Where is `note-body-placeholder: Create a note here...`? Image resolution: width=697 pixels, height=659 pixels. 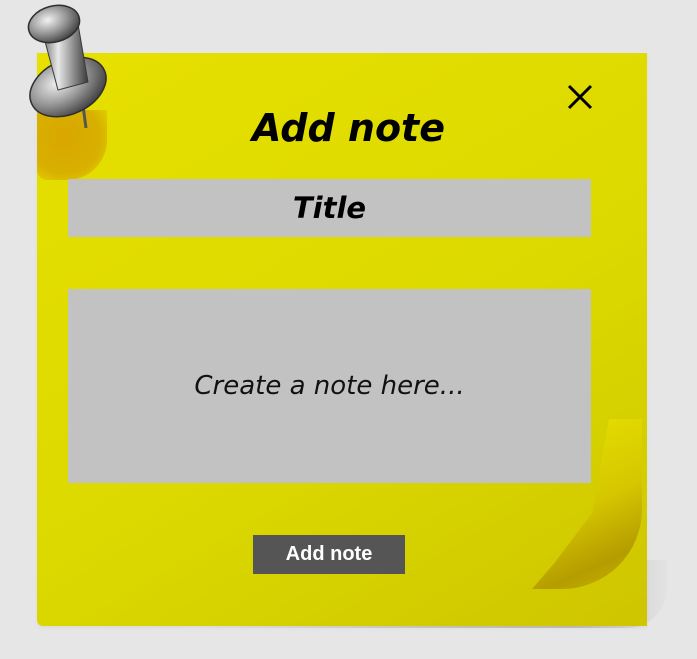
note-body-placeholder: Create a note here... is located at coordinates (329, 386).